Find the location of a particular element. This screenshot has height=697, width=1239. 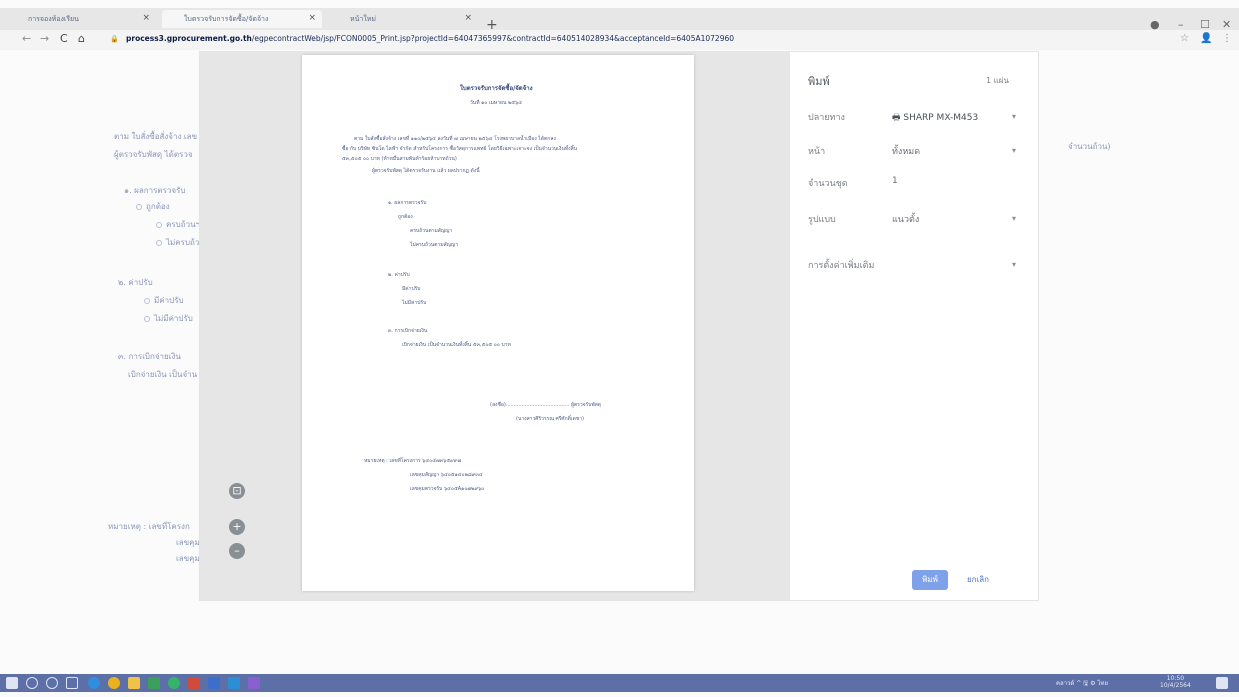

profile-icon: 👤 is located at coordinates (1206, 38).